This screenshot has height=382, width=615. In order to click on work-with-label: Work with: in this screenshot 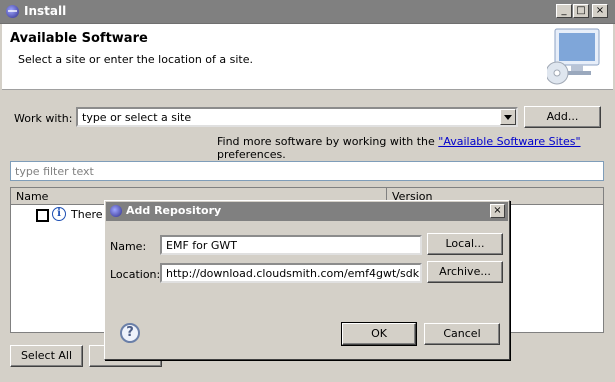, I will do `click(43, 118)`.